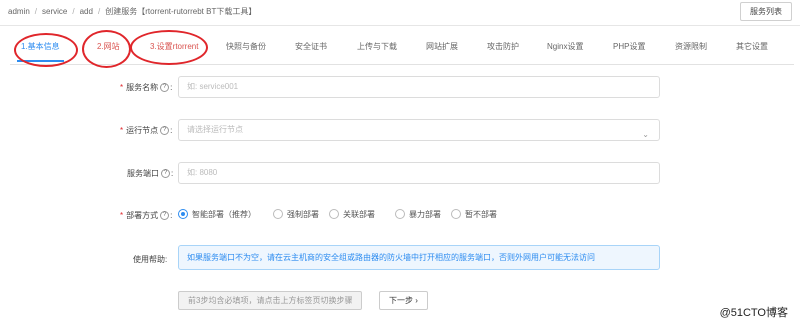 The width and height of the screenshot is (800, 331). Describe the element at coordinates (146, 216) in the screenshot. I see `deploy-mode-label: * 部署方式?:` at that location.